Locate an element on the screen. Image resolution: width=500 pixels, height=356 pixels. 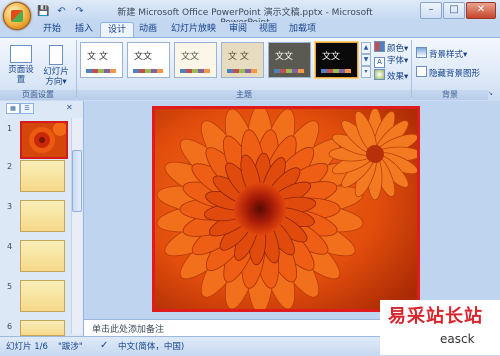
tab-slideshow: 幻灯片放映 is located at coordinates (193, 29).